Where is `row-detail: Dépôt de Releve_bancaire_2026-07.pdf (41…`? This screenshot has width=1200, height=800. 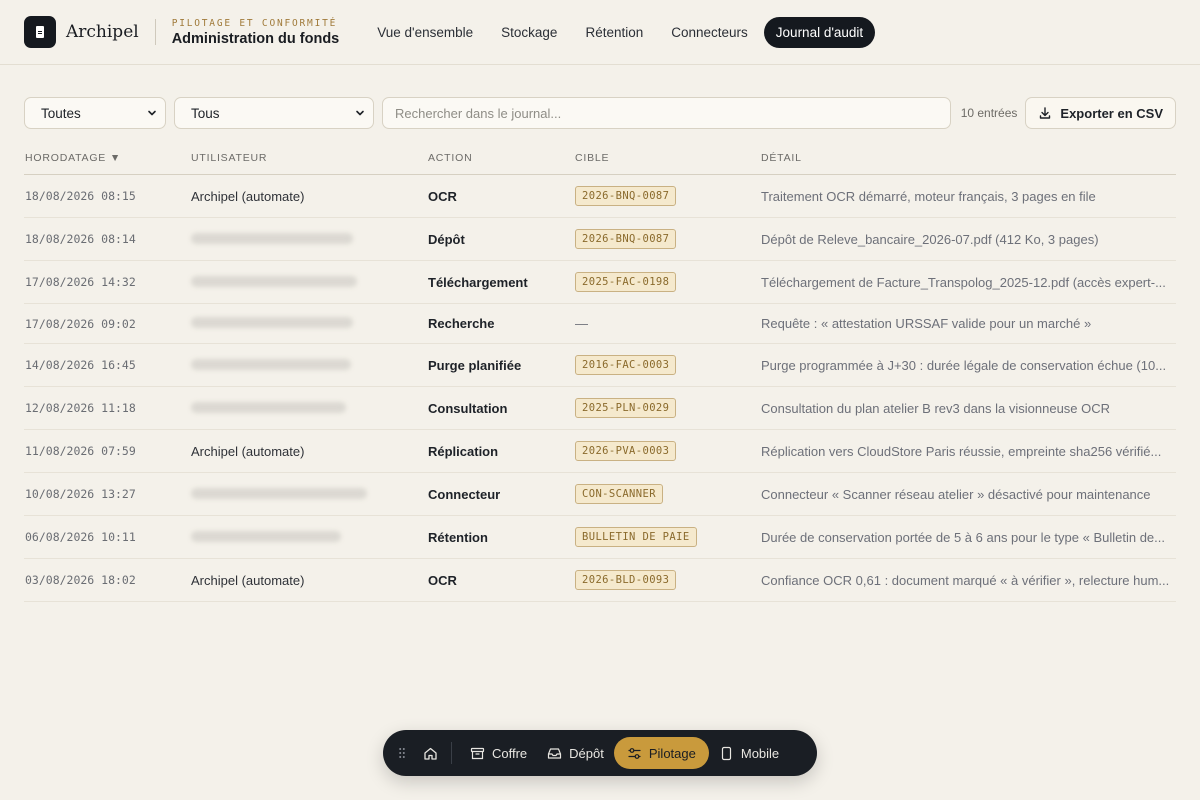
row-detail: Dépôt de Releve_bancaire_2026-07.pdf (41… is located at coordinates (930, 239).